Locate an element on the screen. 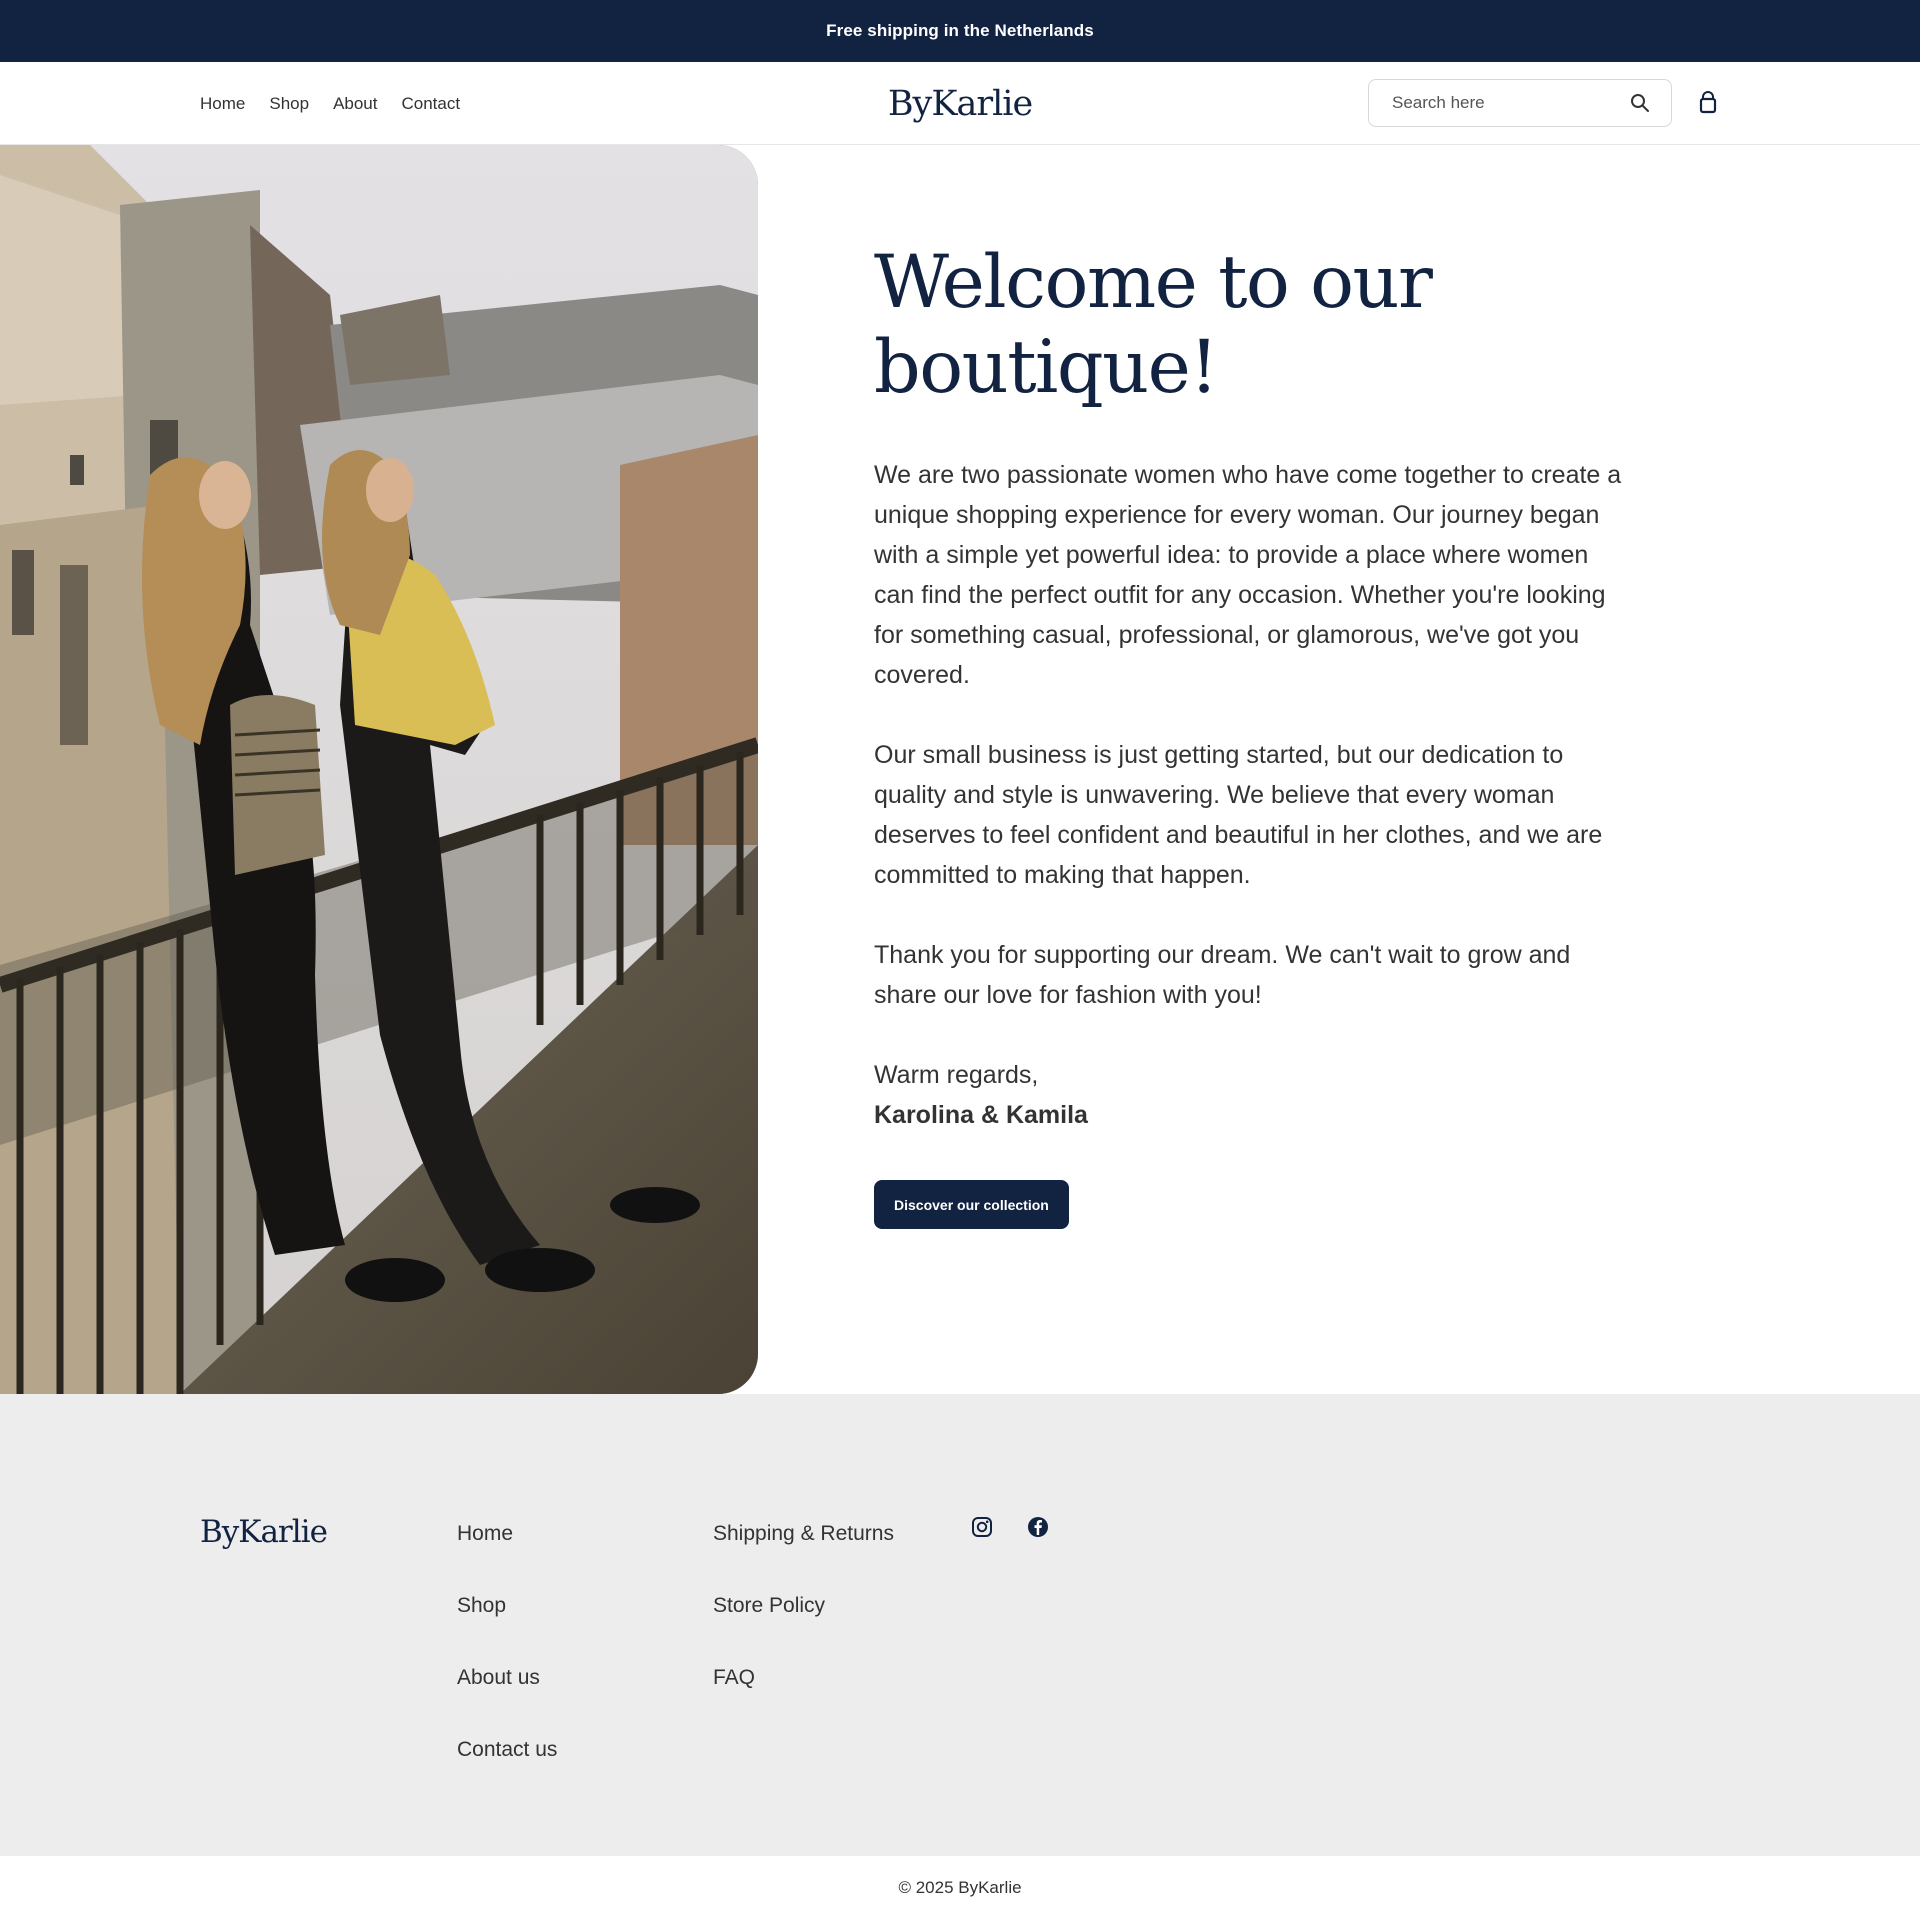  footer-info-column: Shipping & Returns Store Policy FAQ is located at coordinates (803, 1630).